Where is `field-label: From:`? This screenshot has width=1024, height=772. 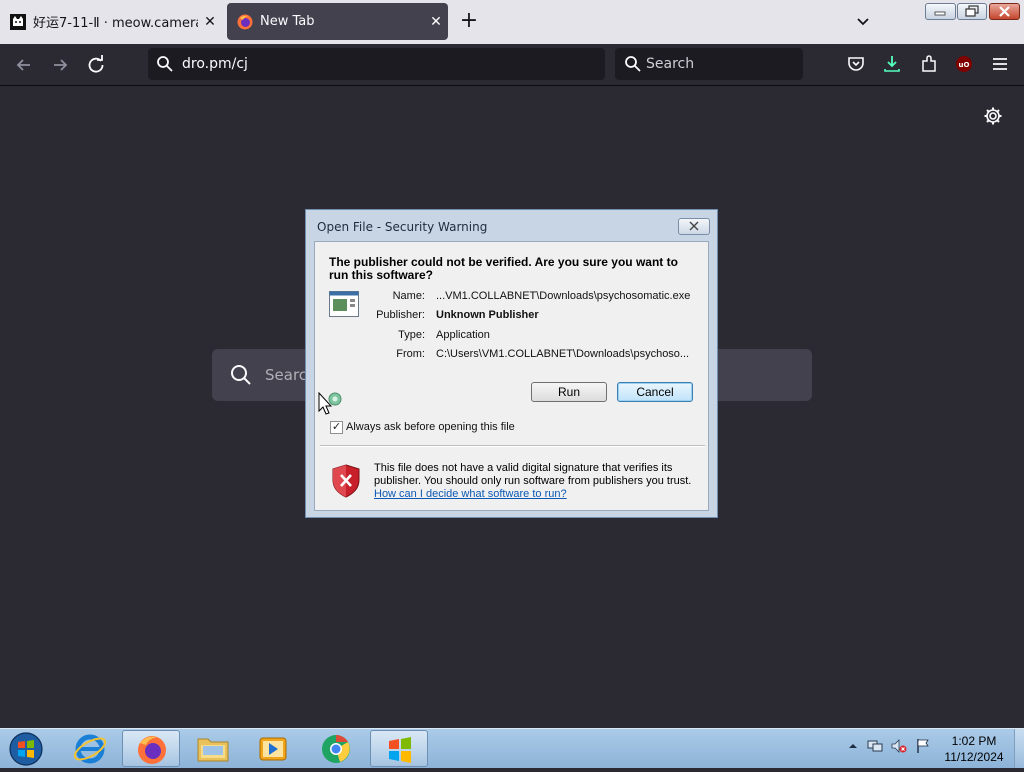 field-label: From: is located at coordinates (410, 354).